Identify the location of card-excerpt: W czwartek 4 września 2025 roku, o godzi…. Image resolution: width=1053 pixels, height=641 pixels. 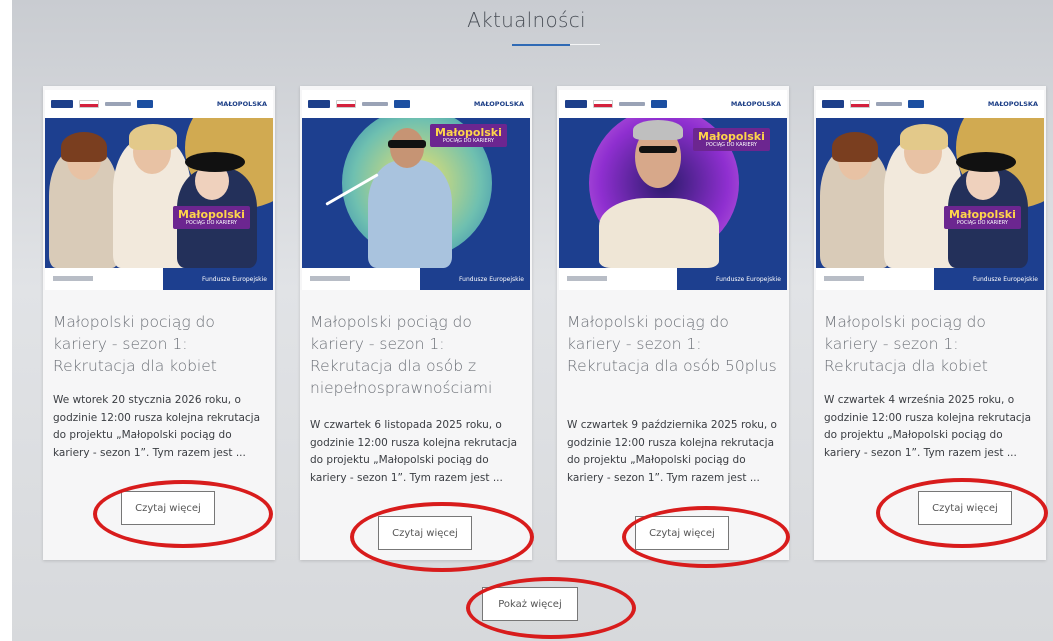
(928, 426).